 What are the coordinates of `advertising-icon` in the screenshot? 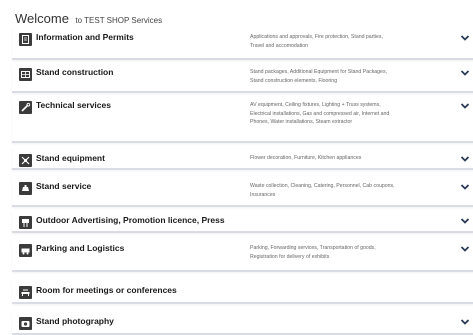 It's located at (25, 222).